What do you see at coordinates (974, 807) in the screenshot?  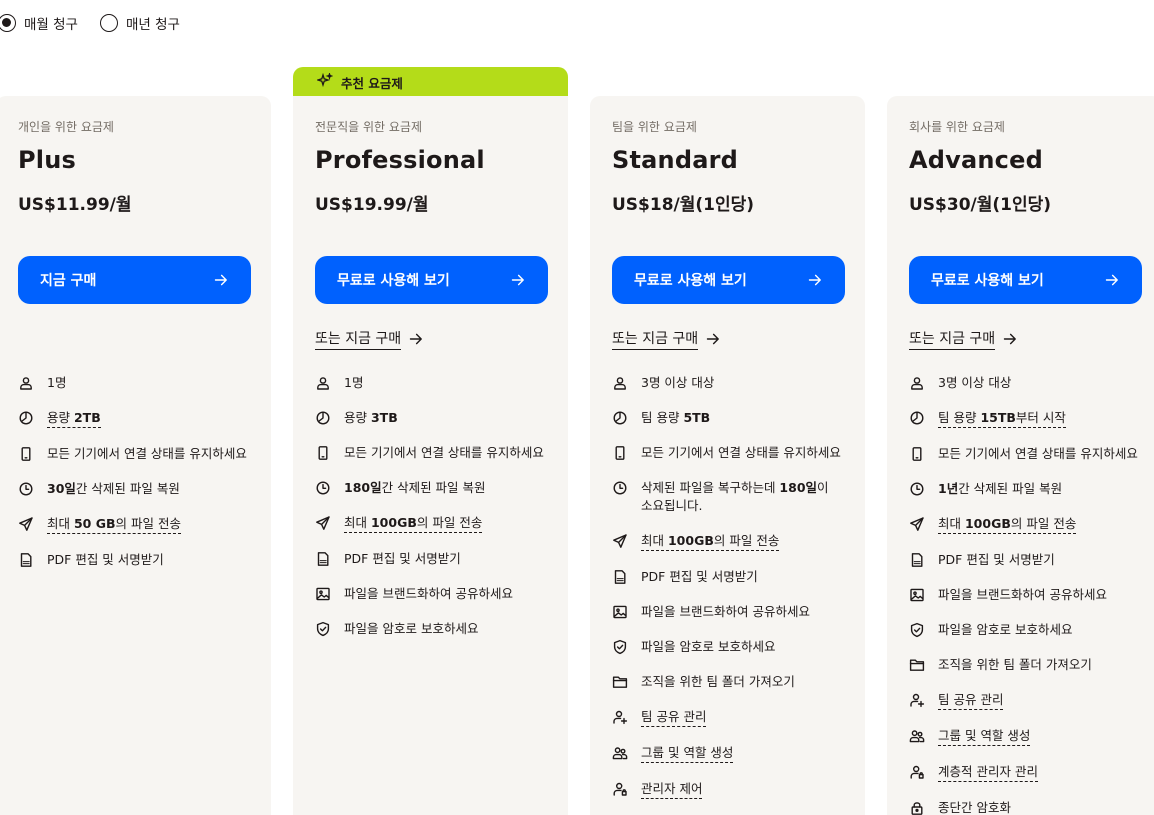 I see `feature-text: 종단간 암호화` at bounding box center [974, 807].